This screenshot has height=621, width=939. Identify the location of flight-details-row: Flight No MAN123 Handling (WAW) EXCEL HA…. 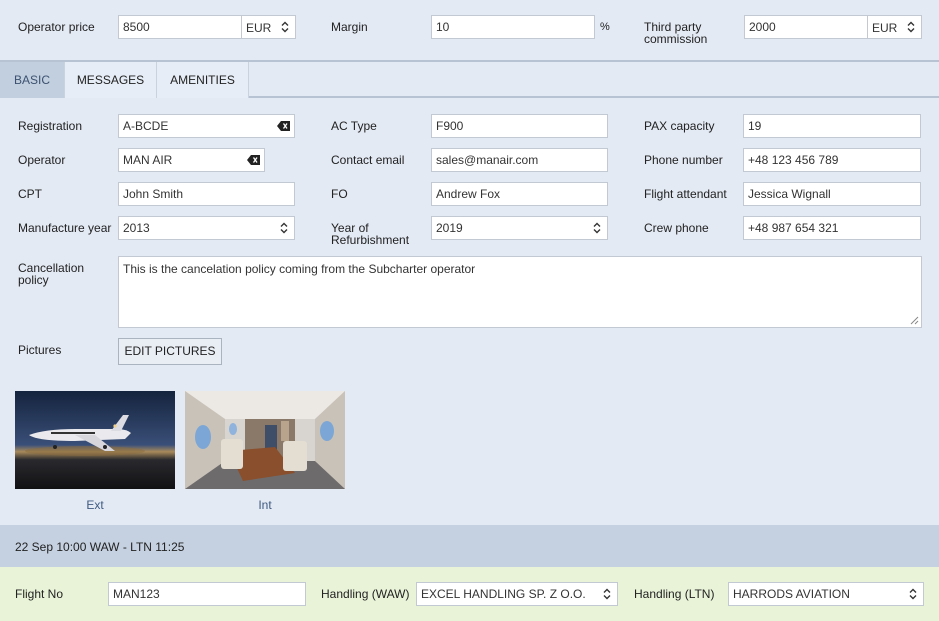
(469, 594).